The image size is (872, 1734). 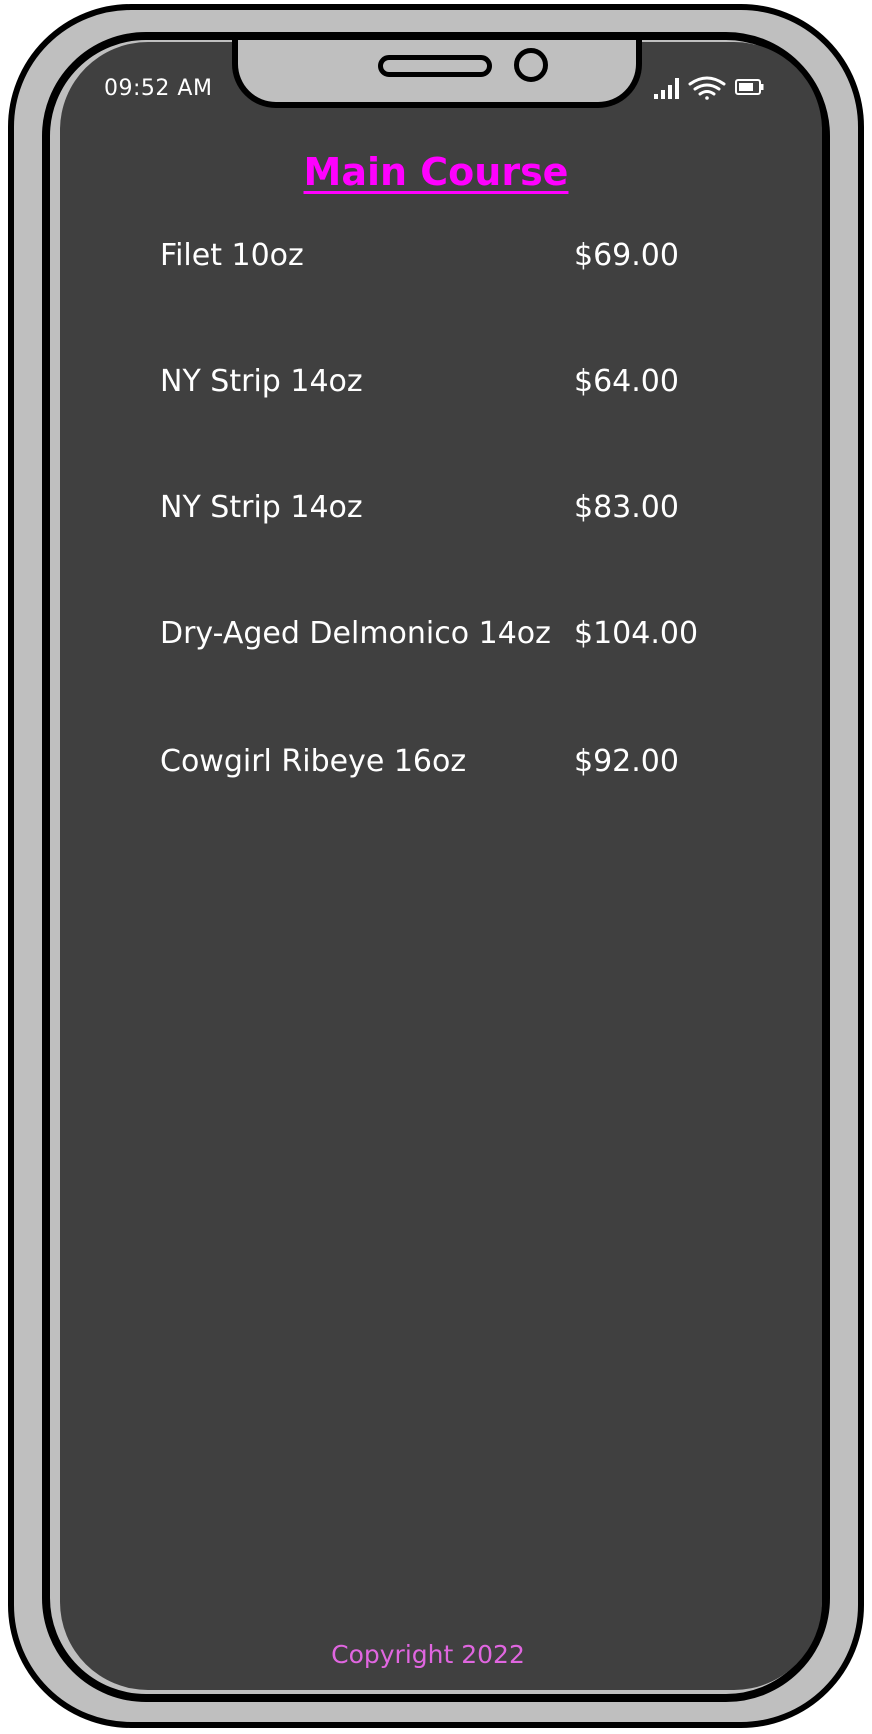 What do you see at coordinates (428, 1654) in the screenshot?
I see `copyright-text: Copyright 2022` at bounding box center [428, 1654].